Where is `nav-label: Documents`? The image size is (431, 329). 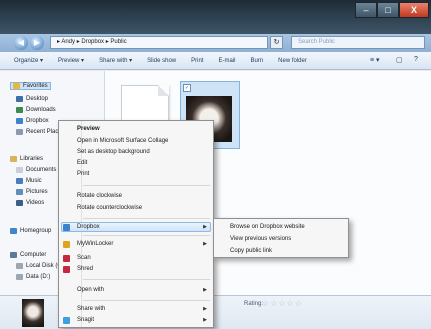
nav-label: Documents is located at coordinates (41, 170).